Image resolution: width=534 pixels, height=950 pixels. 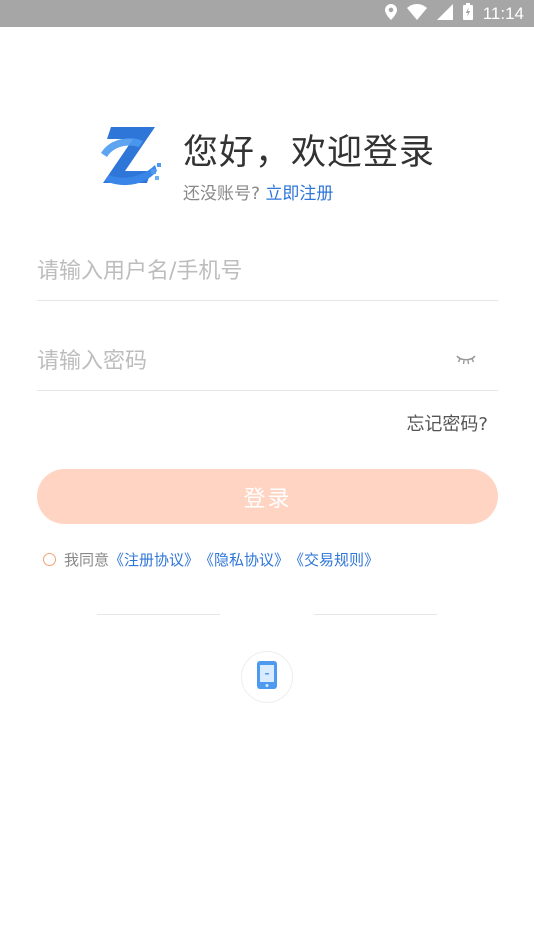 I want to click on welcome-title: 您好，欢迎登录, so click(x=309, y=153).